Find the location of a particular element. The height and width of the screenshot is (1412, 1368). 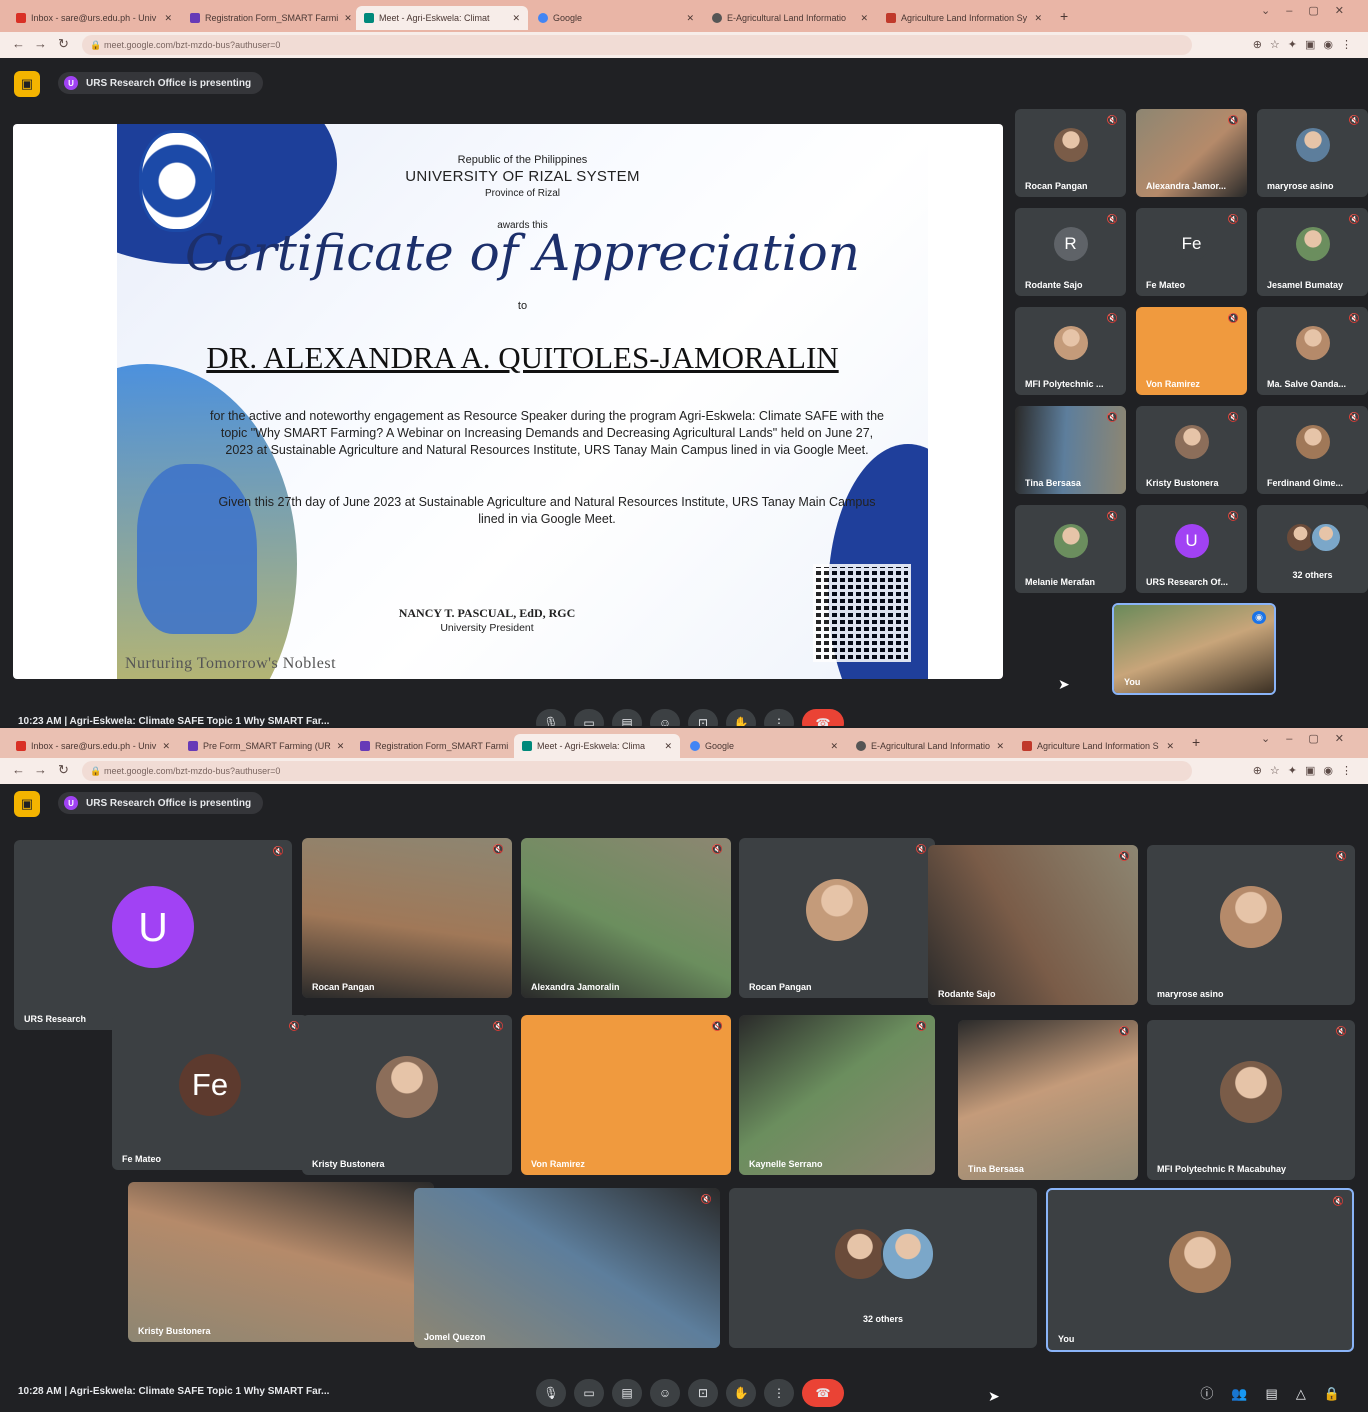

presenting-text: URS Research Office is presenting is located at coordinates (169, 803).